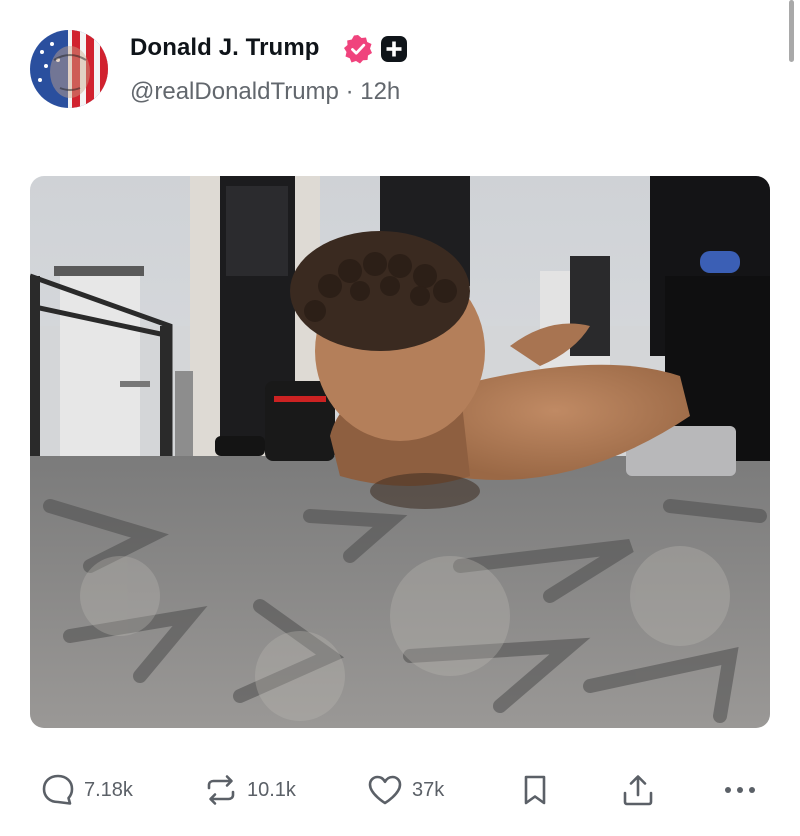 Image resolution: width=800 pixels, height=836 pixels. What do you see at coordinates (405, 790) in the screenshot?
I see `like-button: 37k` at bounding box center [405, 790].